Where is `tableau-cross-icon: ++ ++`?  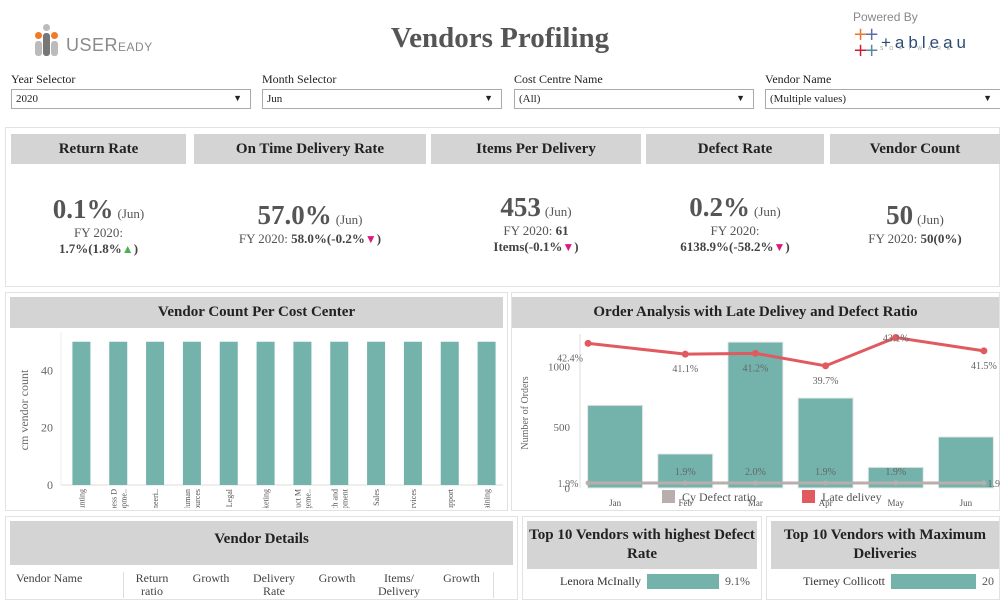 tableau-cross-icon: ++ ++ is located at coordinates (866, 42).